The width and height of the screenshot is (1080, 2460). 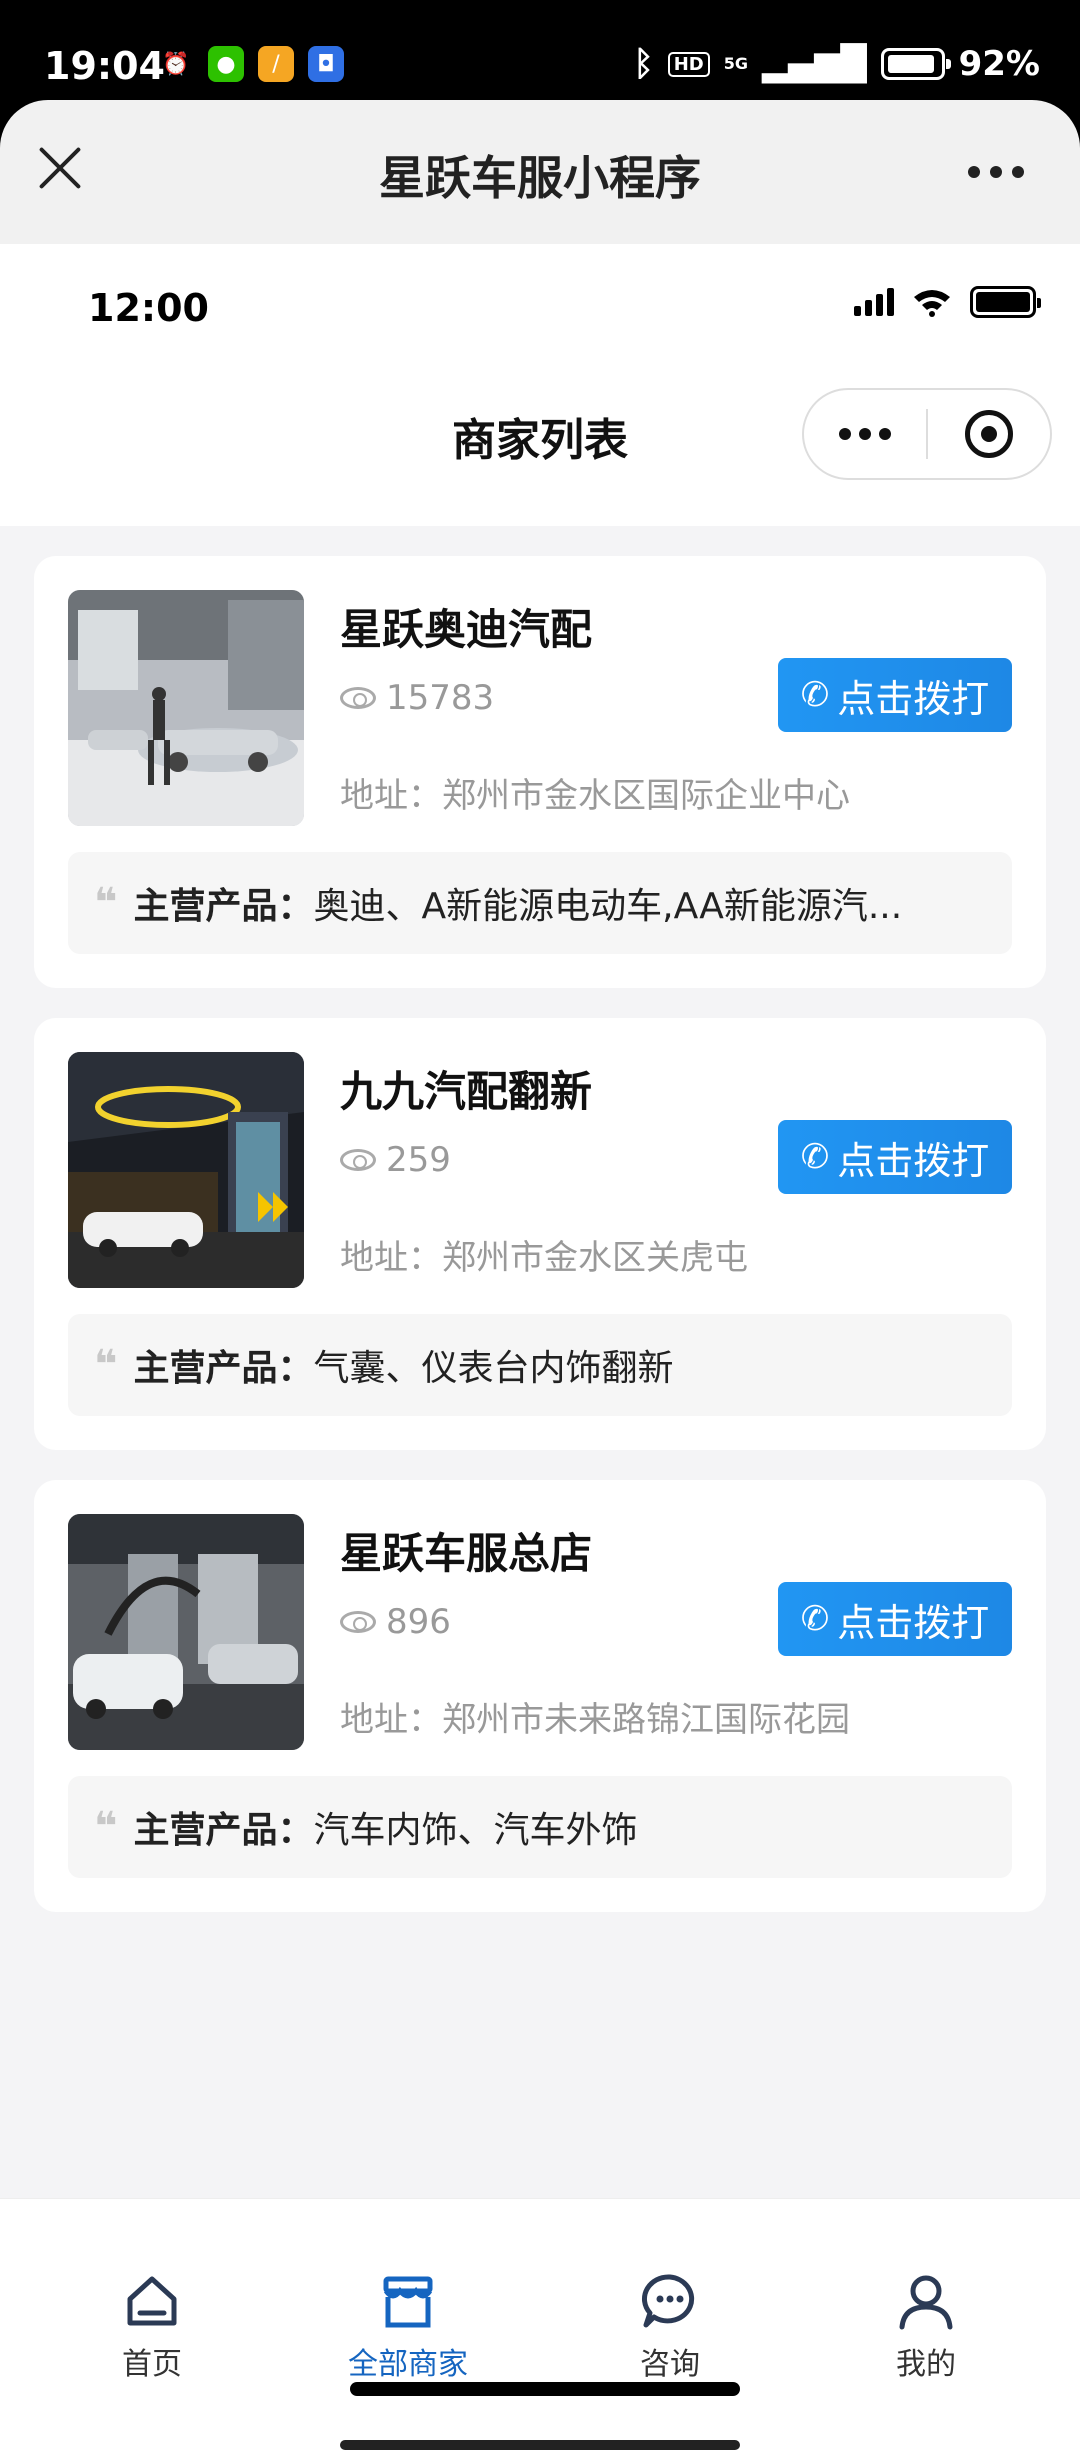 I want to click on user-icon, so click(x=926, y=2302).